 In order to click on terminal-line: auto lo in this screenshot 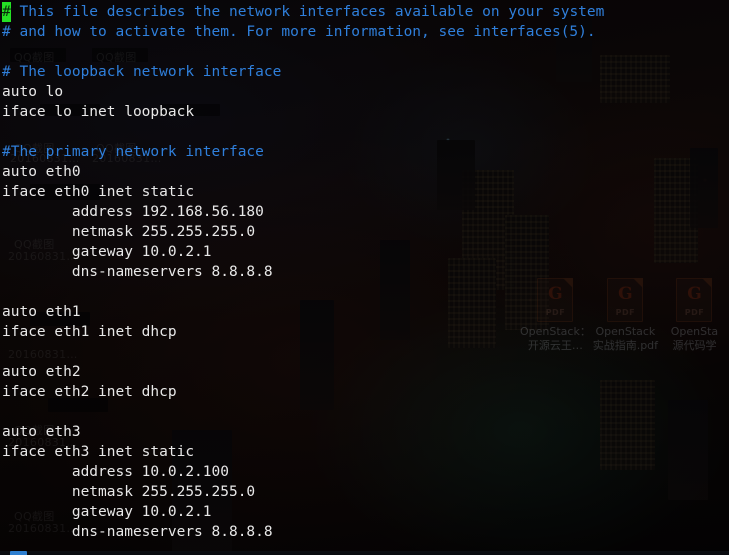, I will do `click(365, 92)`.